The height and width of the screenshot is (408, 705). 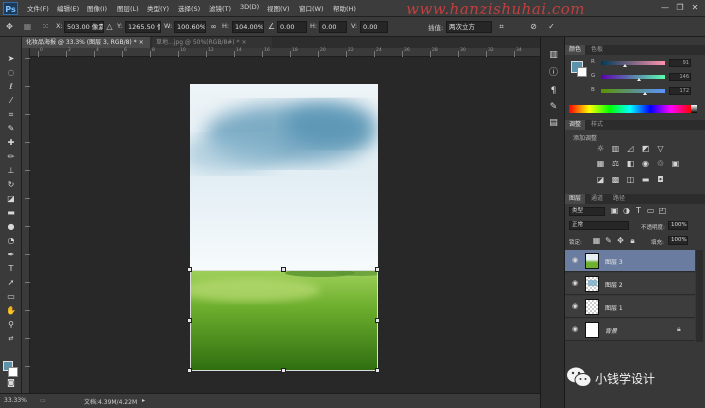 What do you see at coordinates (11, 338) in the screenshot?
I see `swap-colors-icon: ⇄` at bounding box center [11, 338].